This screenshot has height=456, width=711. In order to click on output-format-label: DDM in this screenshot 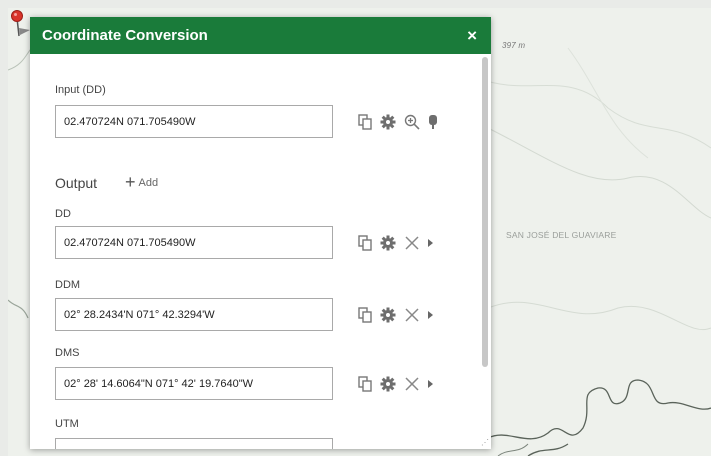, I will do `click(68, 285)`.